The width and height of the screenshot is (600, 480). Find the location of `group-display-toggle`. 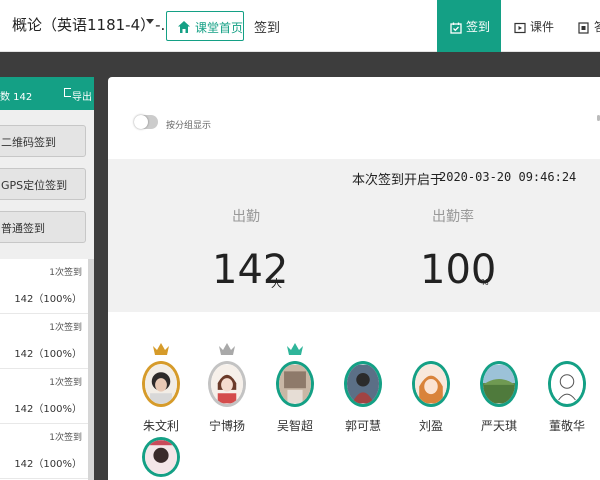

group-display-toggle is located at coordinates (146, 122).